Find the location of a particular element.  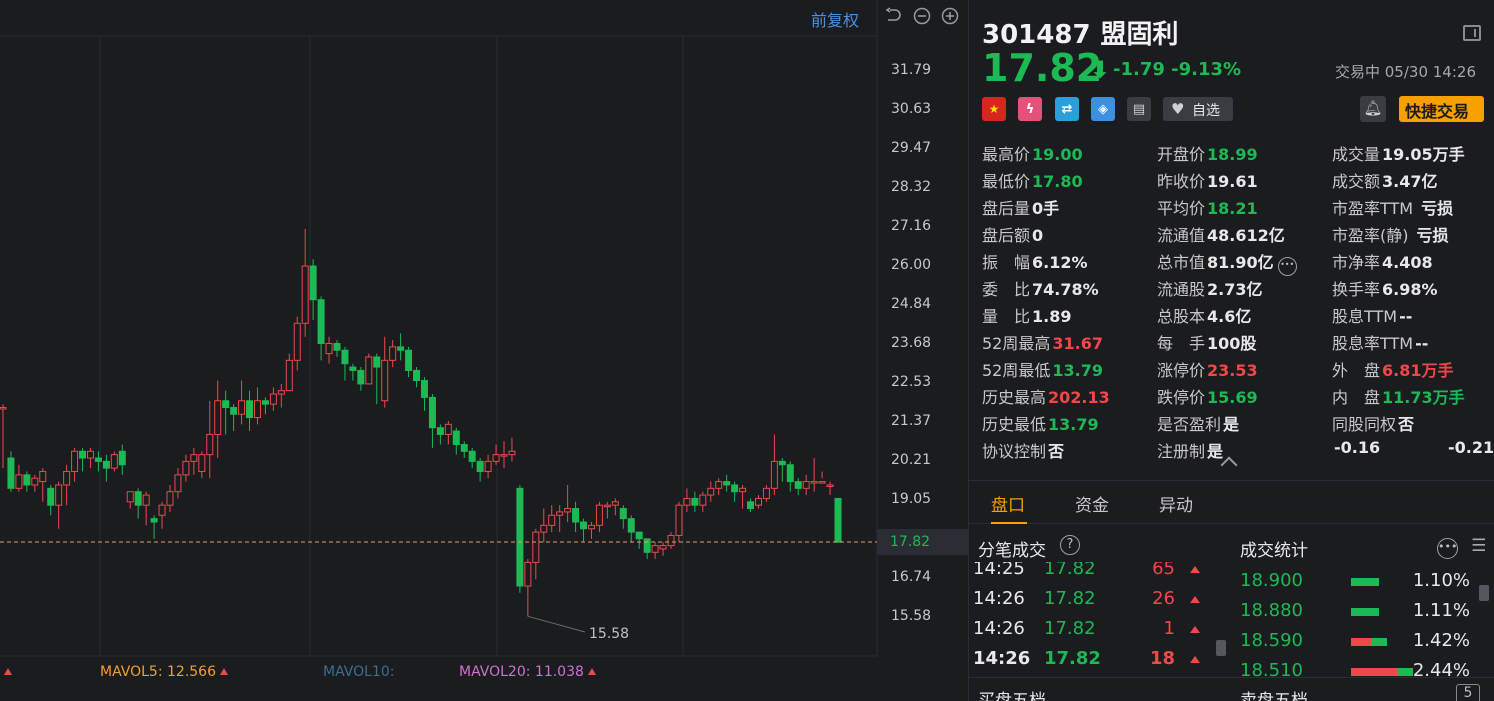

bell-icon: 🔔︎ is located at coordinates (1373, 109).